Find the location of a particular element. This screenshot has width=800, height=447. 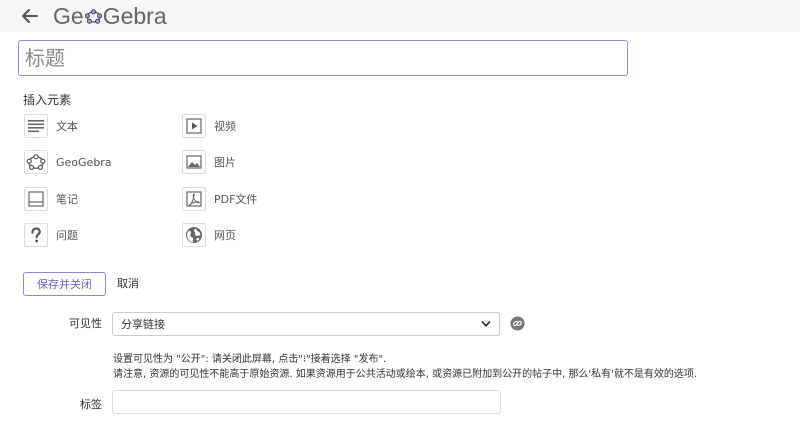

tags-input is located at coordinates (306, 402).